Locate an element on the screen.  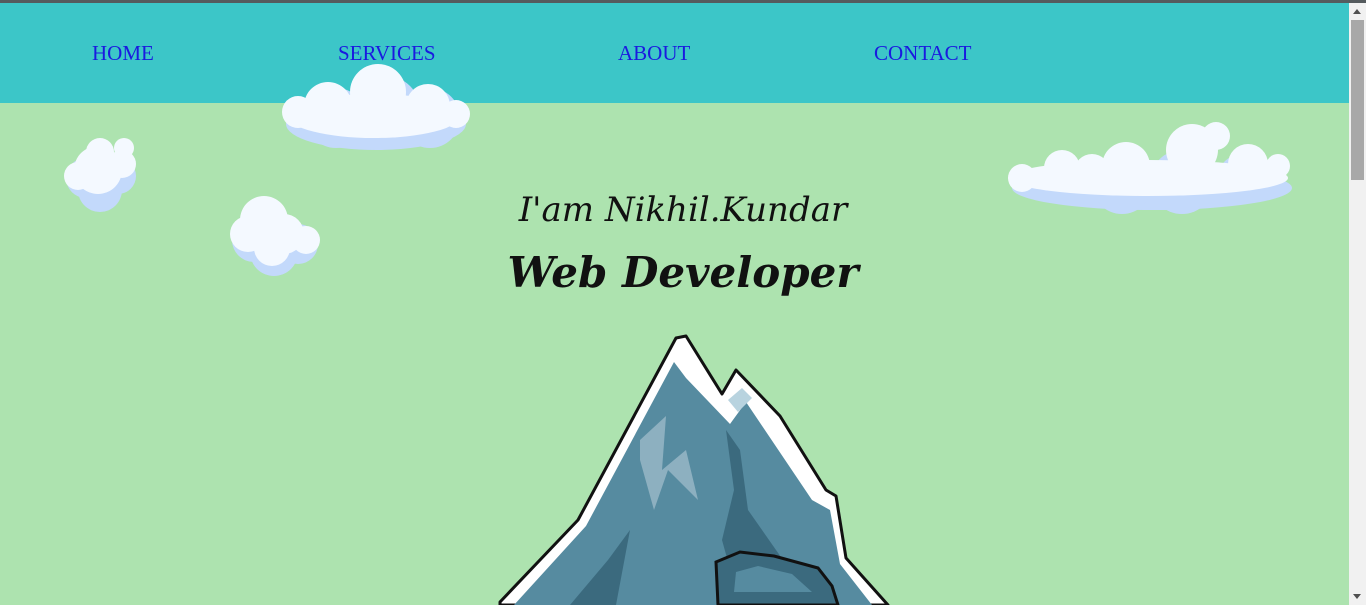
nav-link-home: HOME is located at coordinates (123, 53).